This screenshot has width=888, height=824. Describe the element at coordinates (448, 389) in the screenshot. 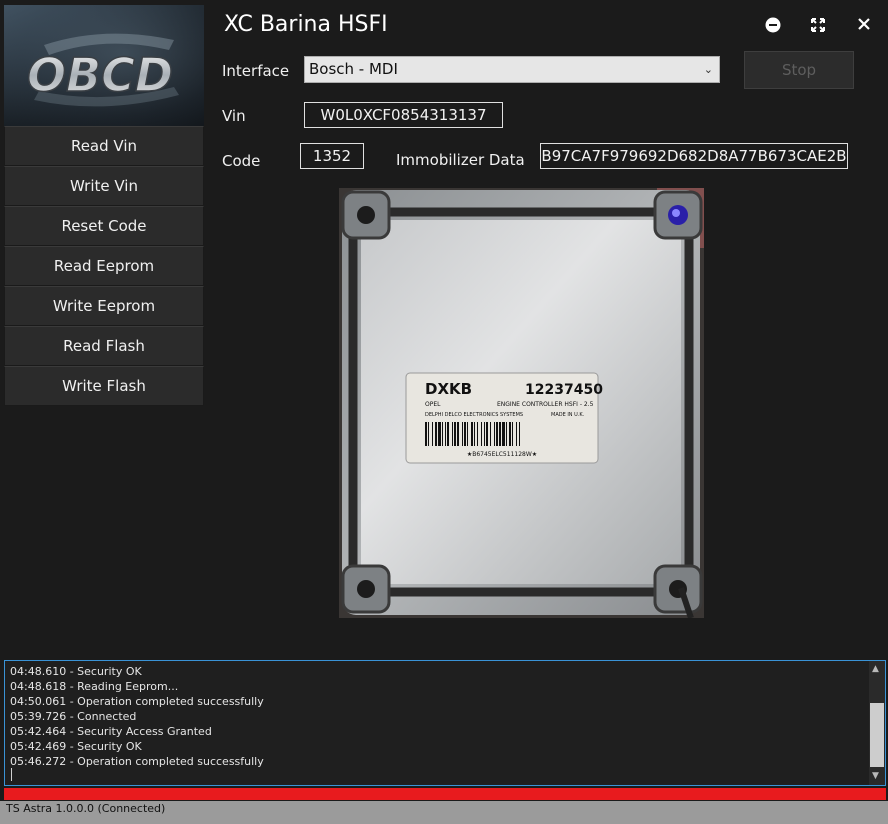

I see `ecu-label-code: DXKB` at that location.